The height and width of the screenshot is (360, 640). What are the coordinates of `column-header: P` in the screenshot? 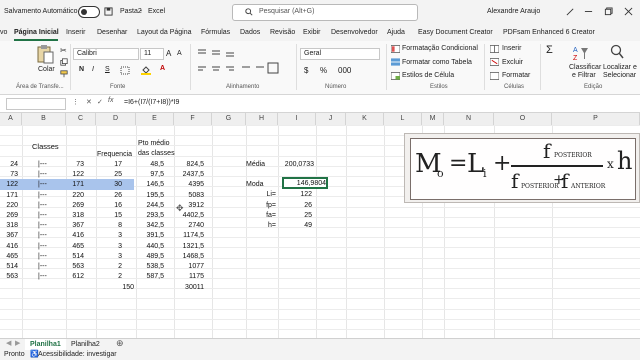 It's located at (596, 119).